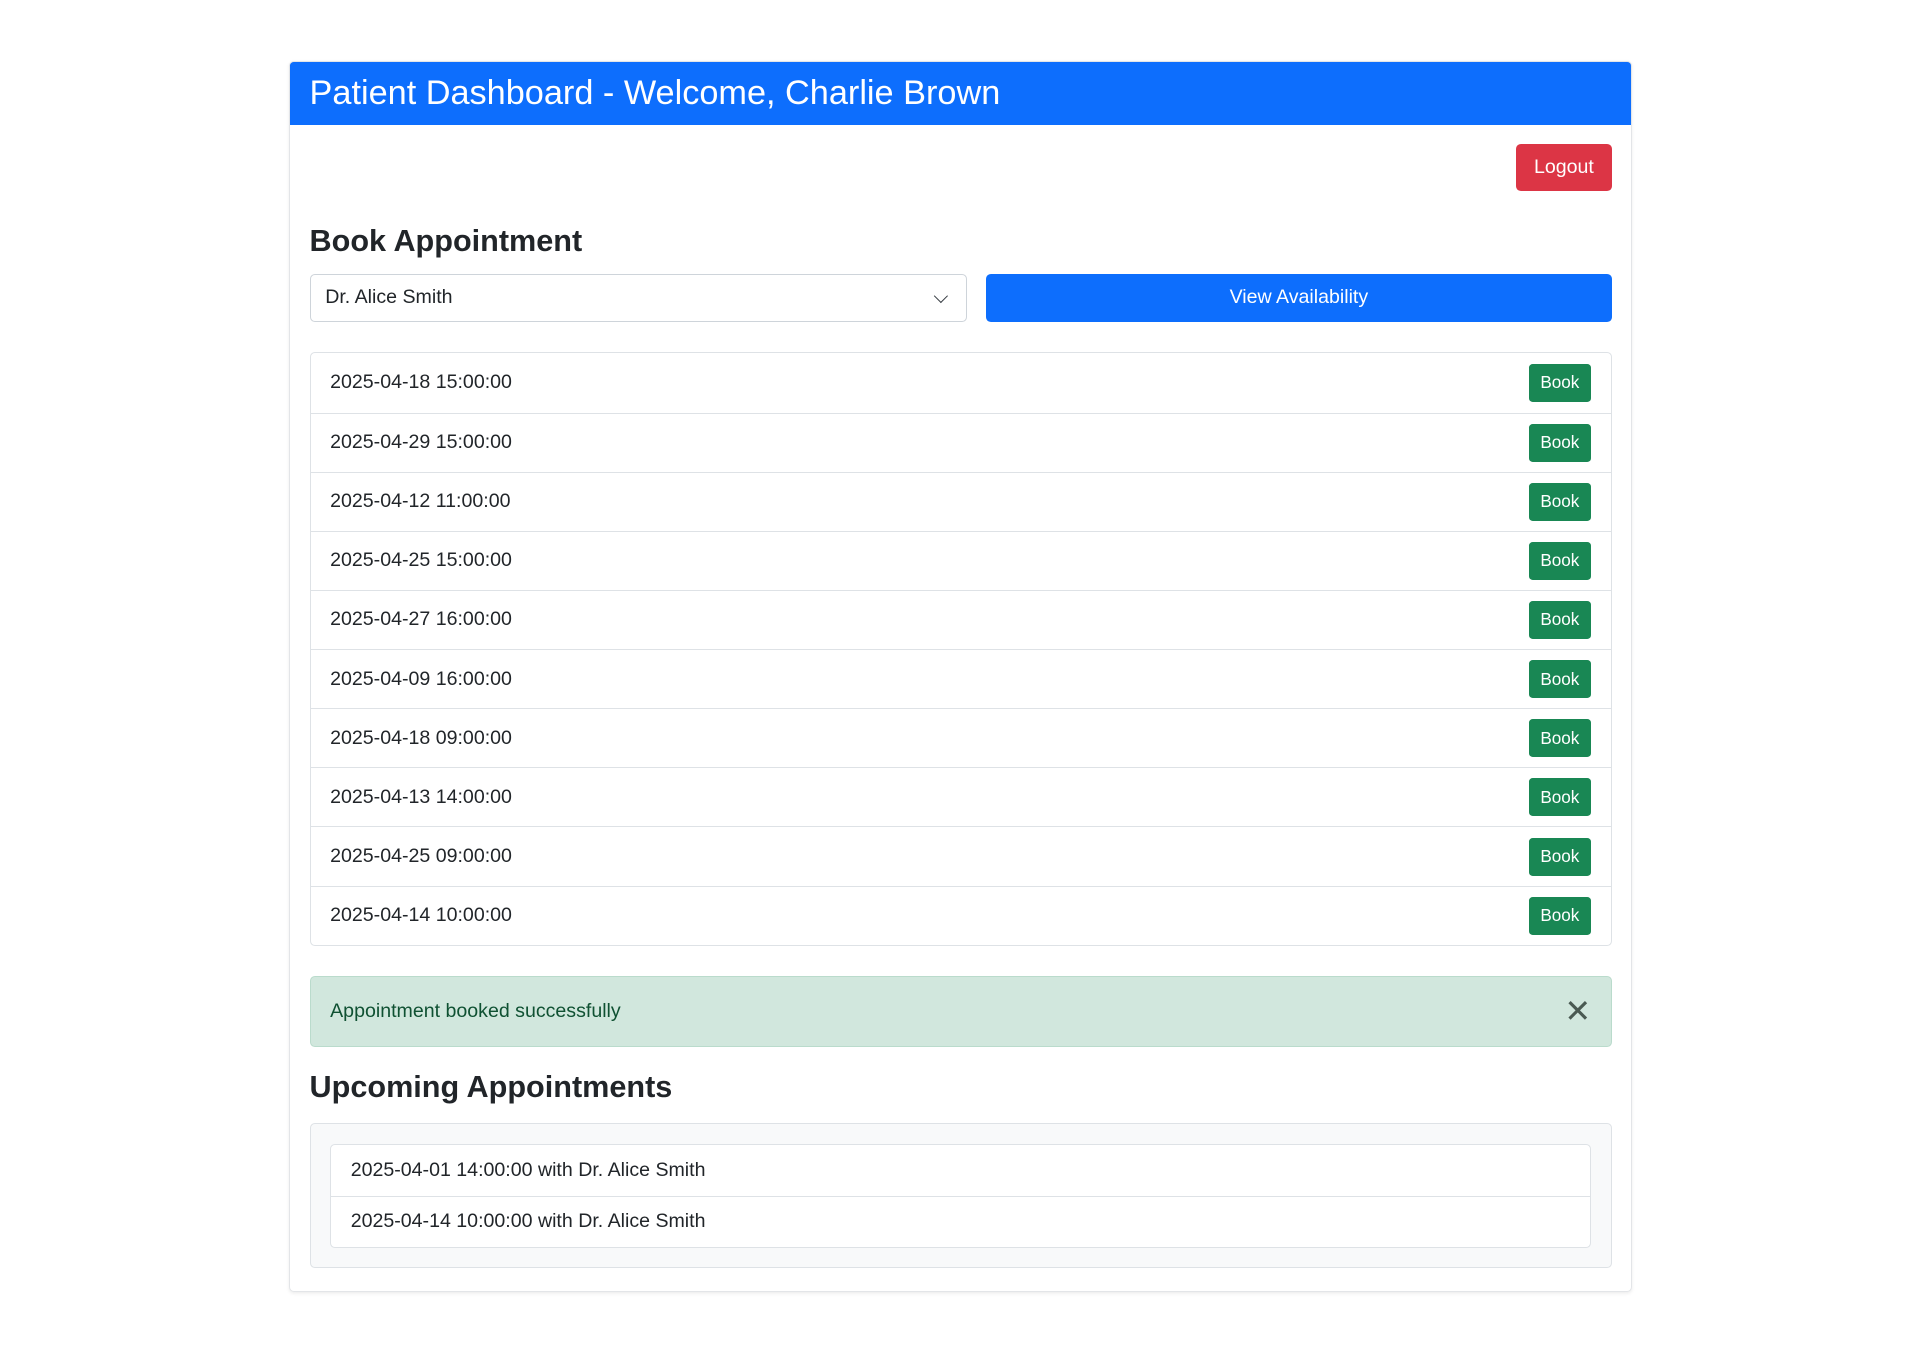 The height and width of the screenshot is (1352, 1920). Describe the element at coordinates (960, 737) in the screenshot. I see `slot-row: 2025-04-18 09:00:00 Book` at that location.